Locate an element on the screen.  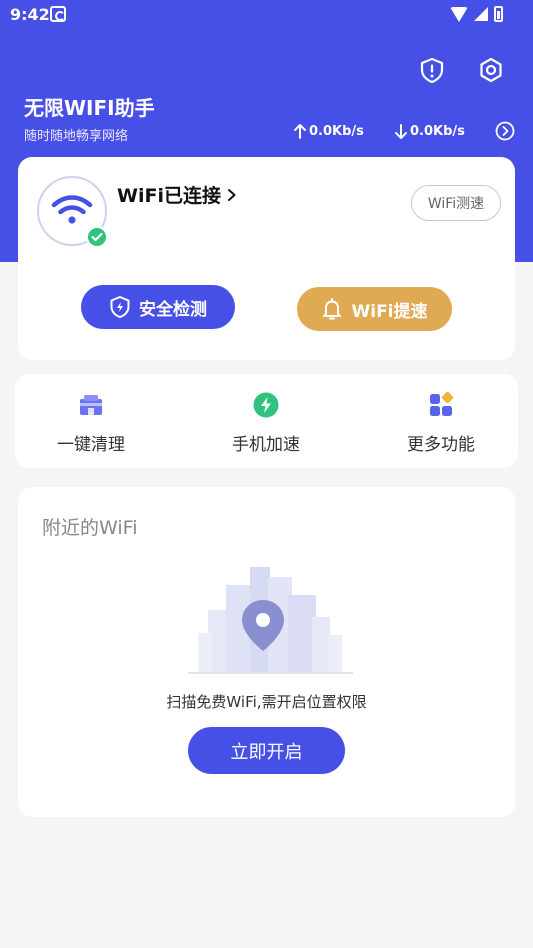
upload-speed-value: 0.0Kb/s is located at coordinates (336, 131).